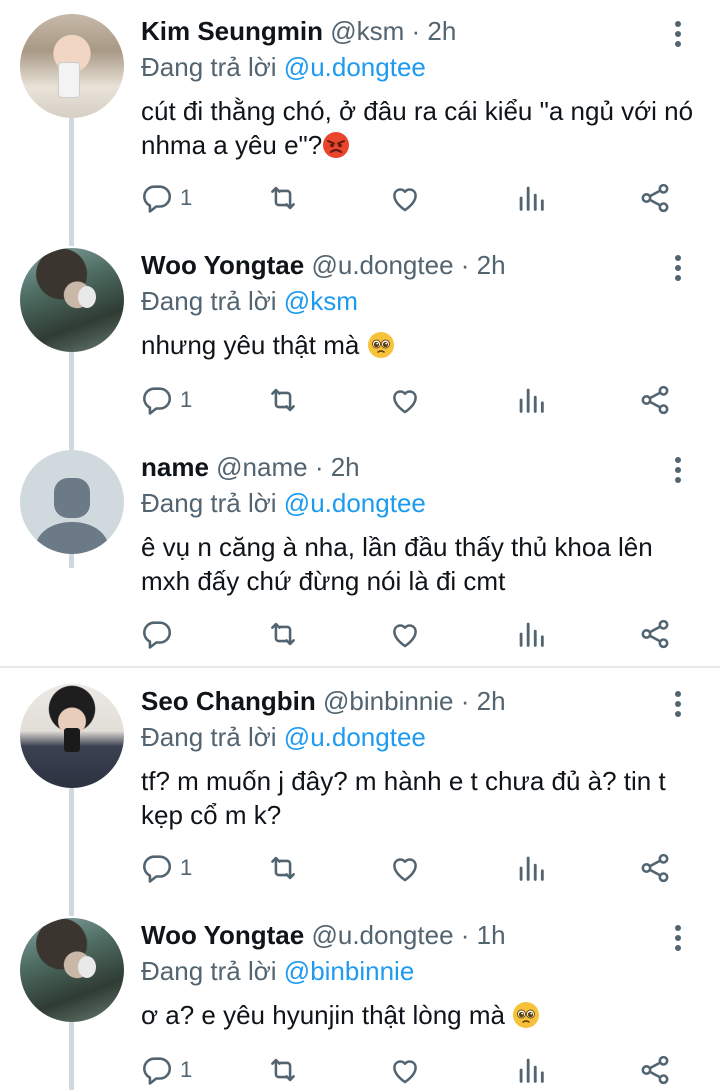  I want to click on display-name: Kim Seungmin, so click(232, 31).